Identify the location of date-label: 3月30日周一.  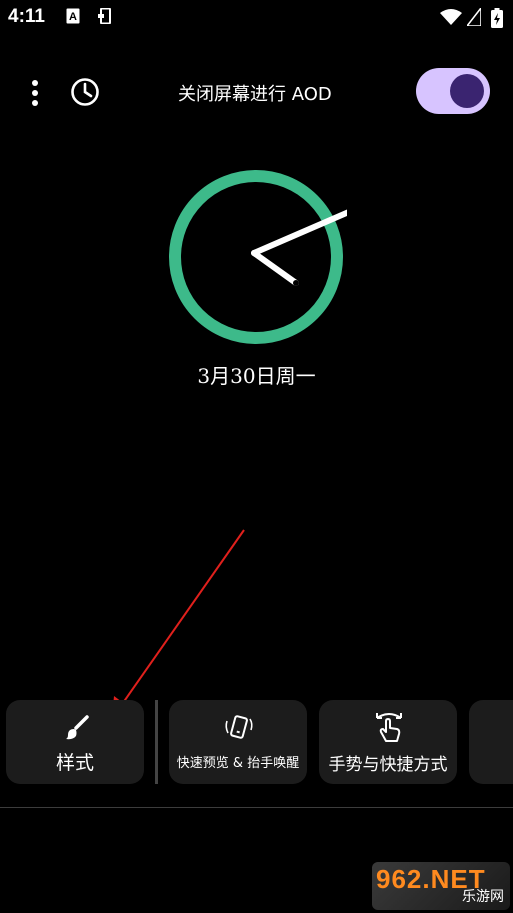
(256, 376).